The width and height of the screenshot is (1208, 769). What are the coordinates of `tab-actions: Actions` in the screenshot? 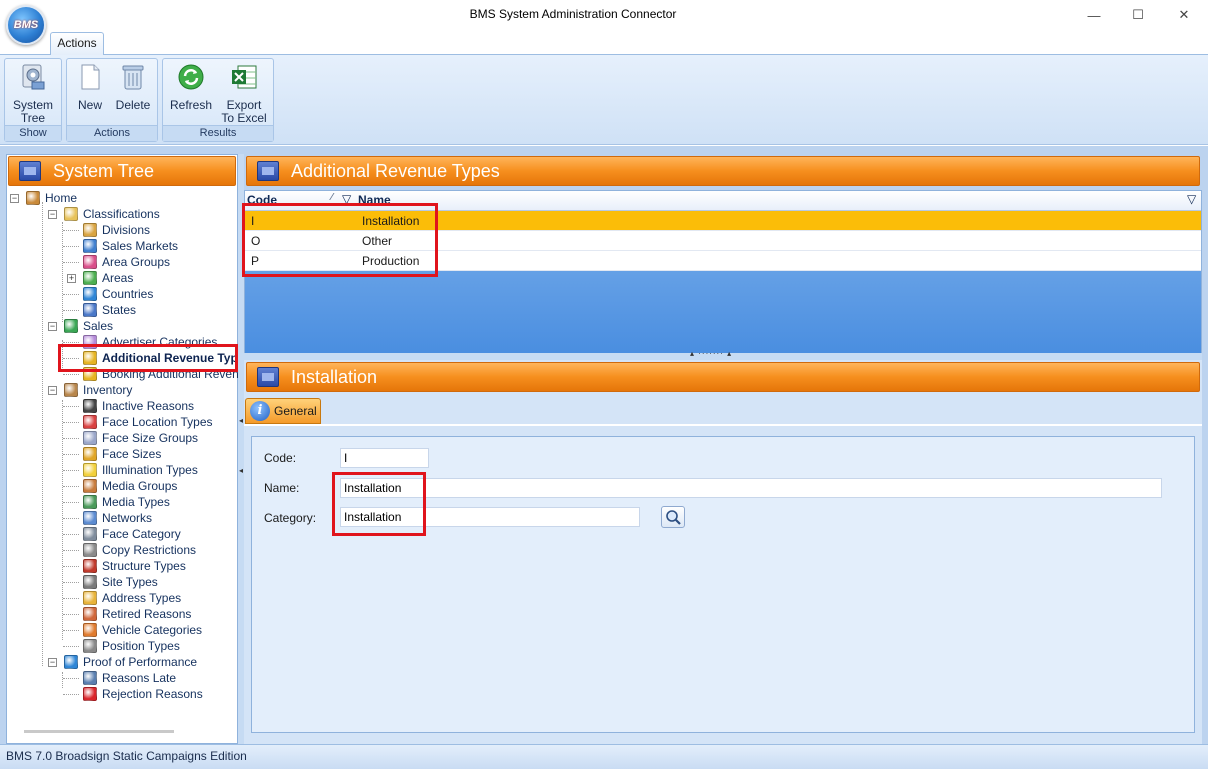 It's located at (77, 43).